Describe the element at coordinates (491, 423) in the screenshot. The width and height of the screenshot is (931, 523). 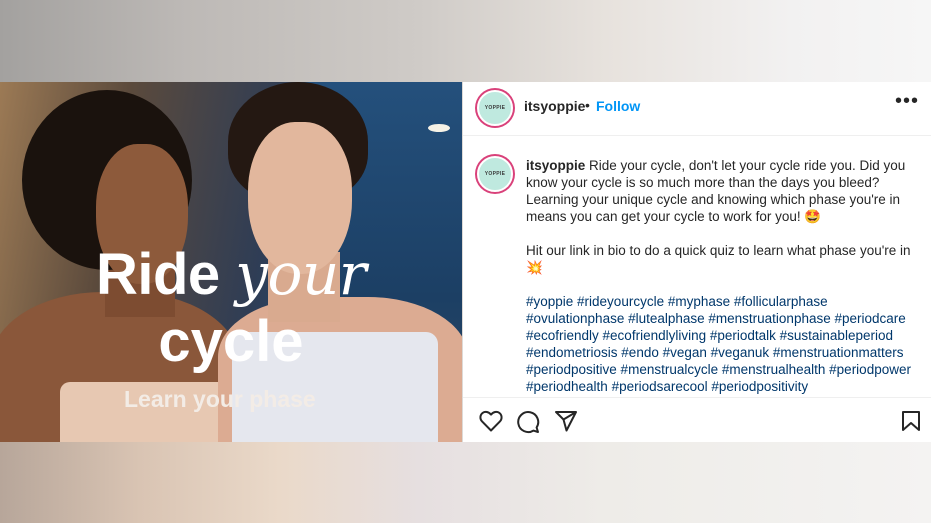
I see `heart-icon` at that location.